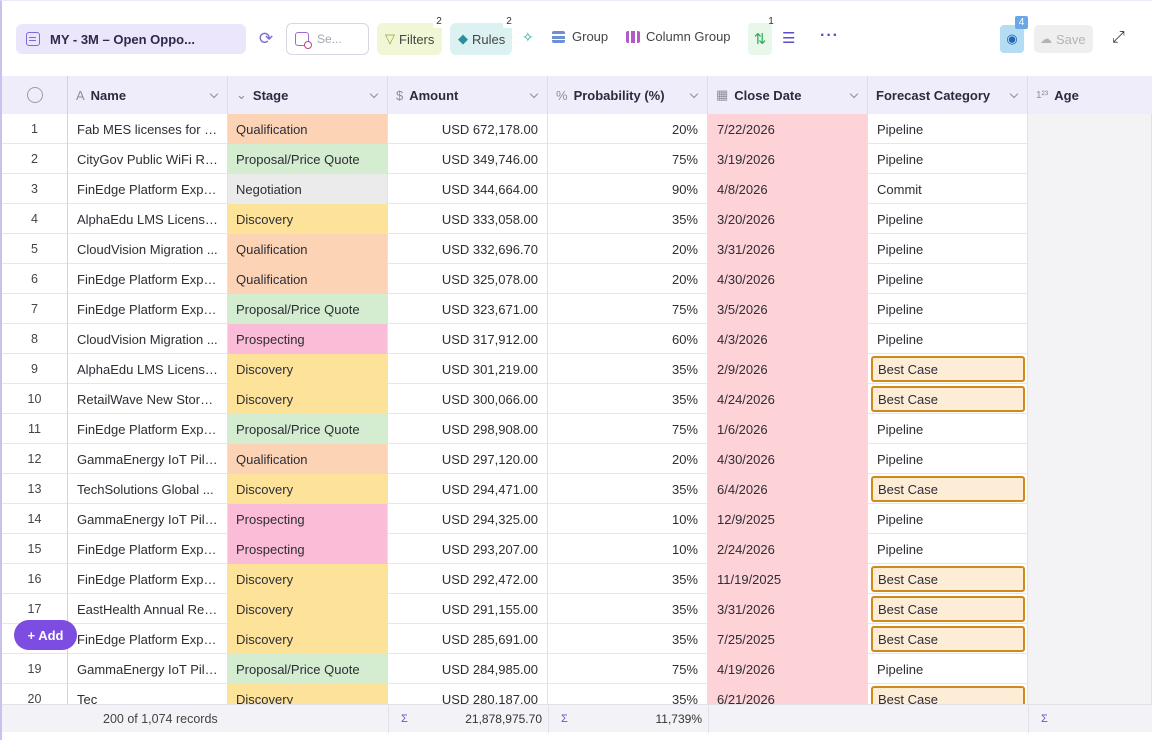 Image resolution: width=1152 pixels, height=740 pixels. I want to click on stage-cell: Negotiation, so click(308, 189).